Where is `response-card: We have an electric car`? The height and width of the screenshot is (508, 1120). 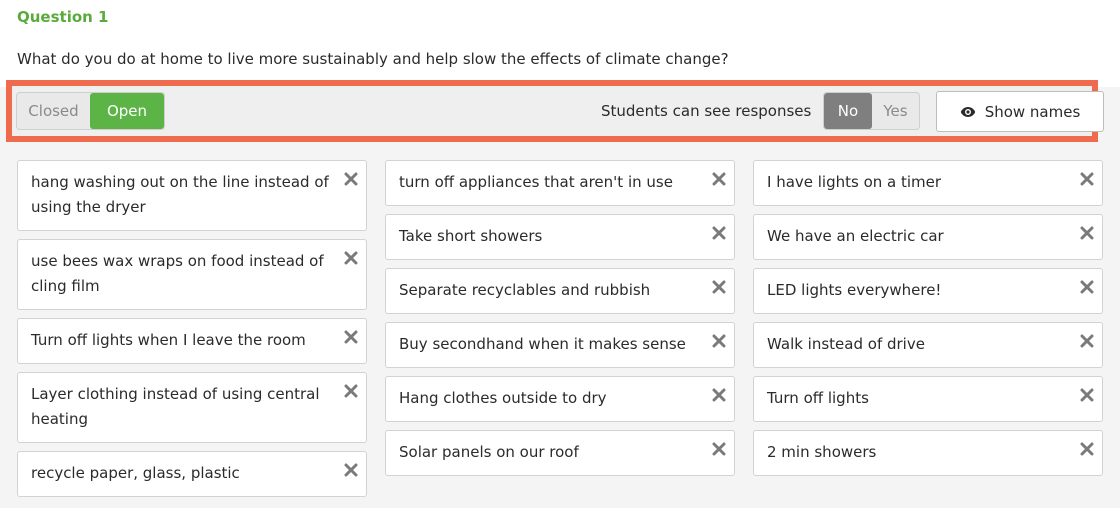
response-card: We have an electric car is located at coordinates (928, 237).